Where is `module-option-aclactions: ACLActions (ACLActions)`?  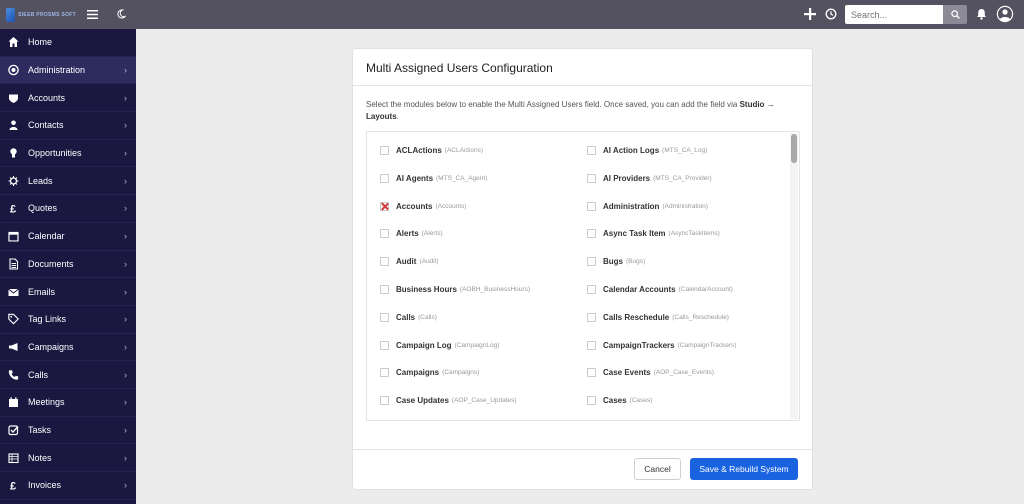 module-option-aclactions: ACLActions (ACLActions) is located at coordinates (431, 150).